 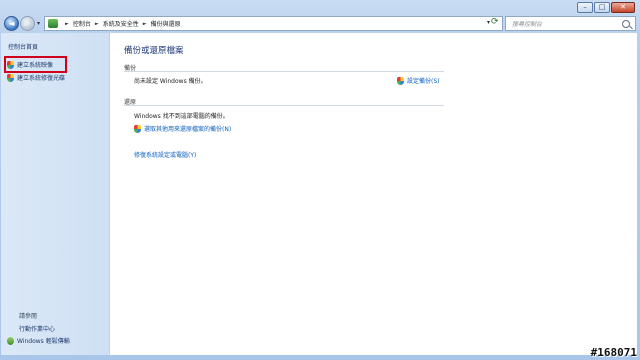 I want to click on navigation-buttons: ◄ ► ▾, so click(x=23, y=23).